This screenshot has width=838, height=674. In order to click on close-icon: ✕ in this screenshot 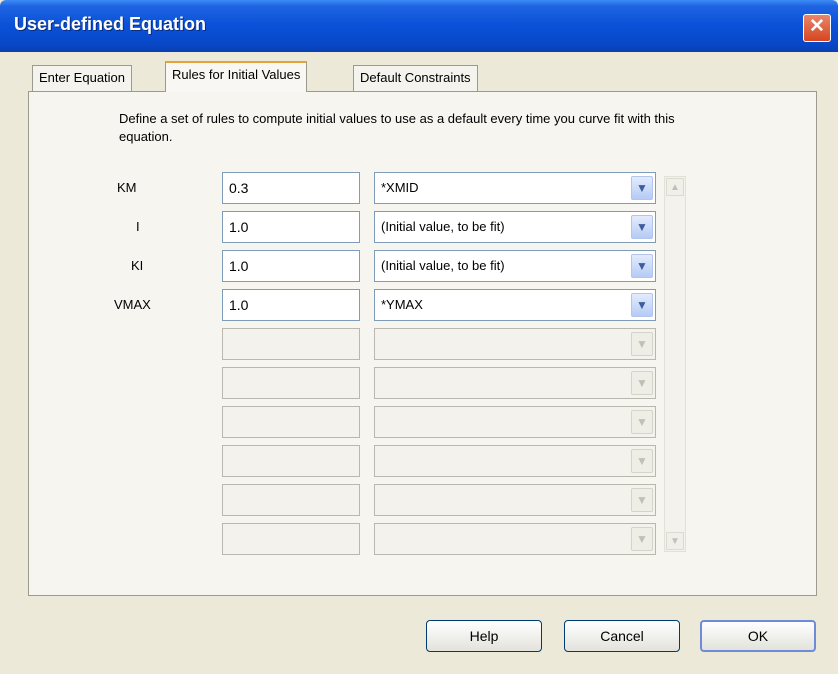, I will do `click(817, 26)`.